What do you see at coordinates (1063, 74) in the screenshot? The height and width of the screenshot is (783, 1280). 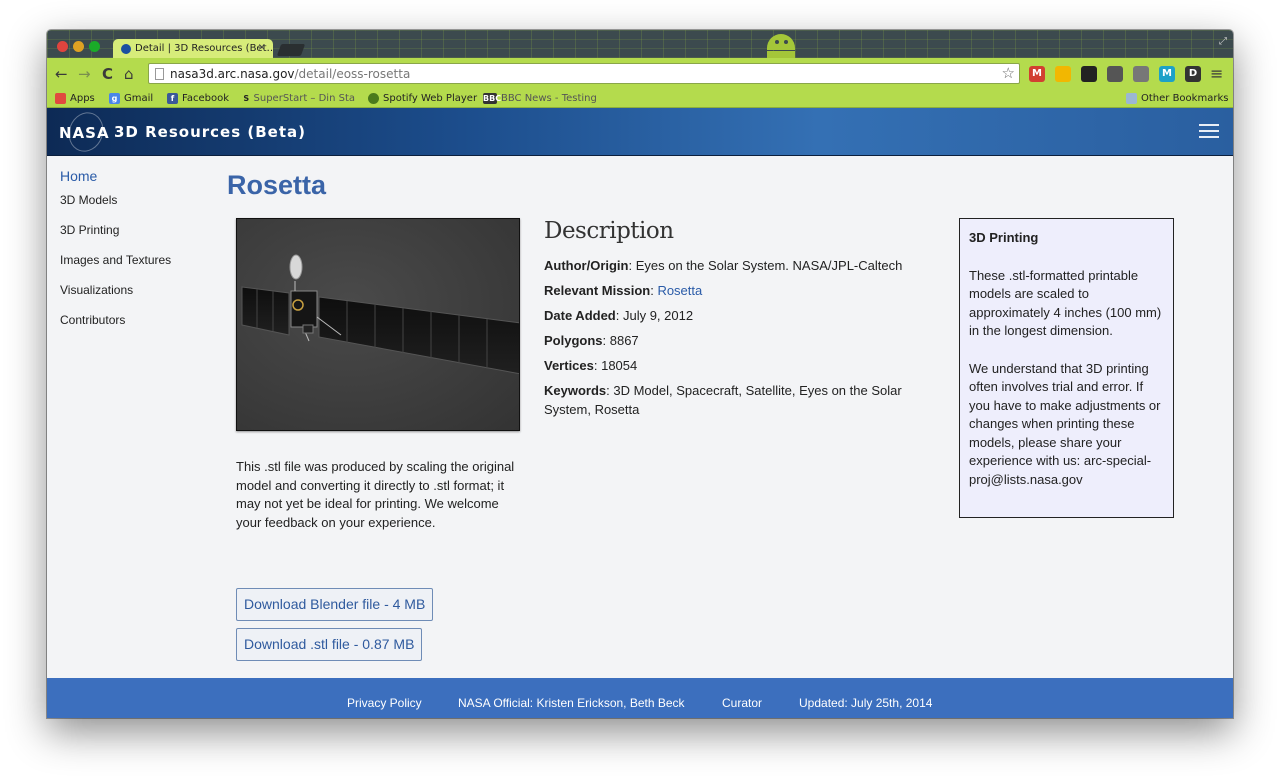 I see `google-drive-icon` at bounding box center [1063, 74].